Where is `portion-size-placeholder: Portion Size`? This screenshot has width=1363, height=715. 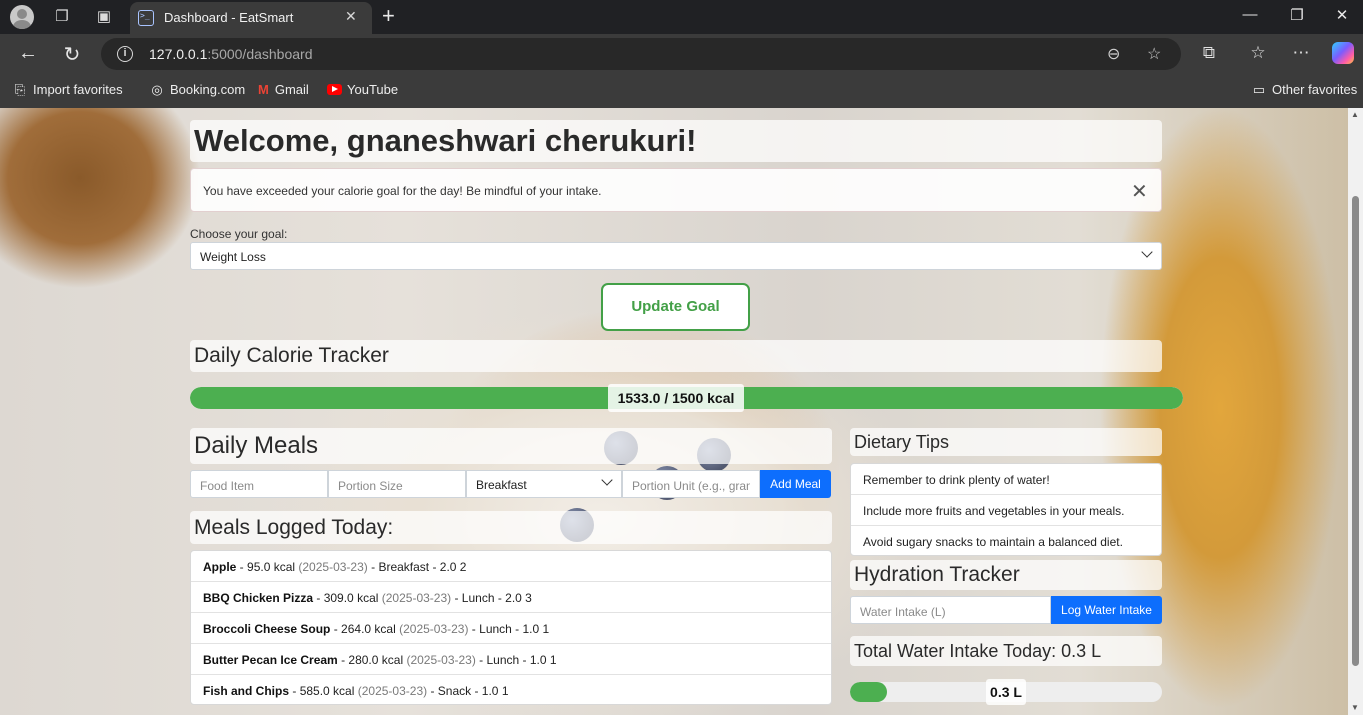
portion-size-placeholder: Portion Size is located at coordinates (370, 486).